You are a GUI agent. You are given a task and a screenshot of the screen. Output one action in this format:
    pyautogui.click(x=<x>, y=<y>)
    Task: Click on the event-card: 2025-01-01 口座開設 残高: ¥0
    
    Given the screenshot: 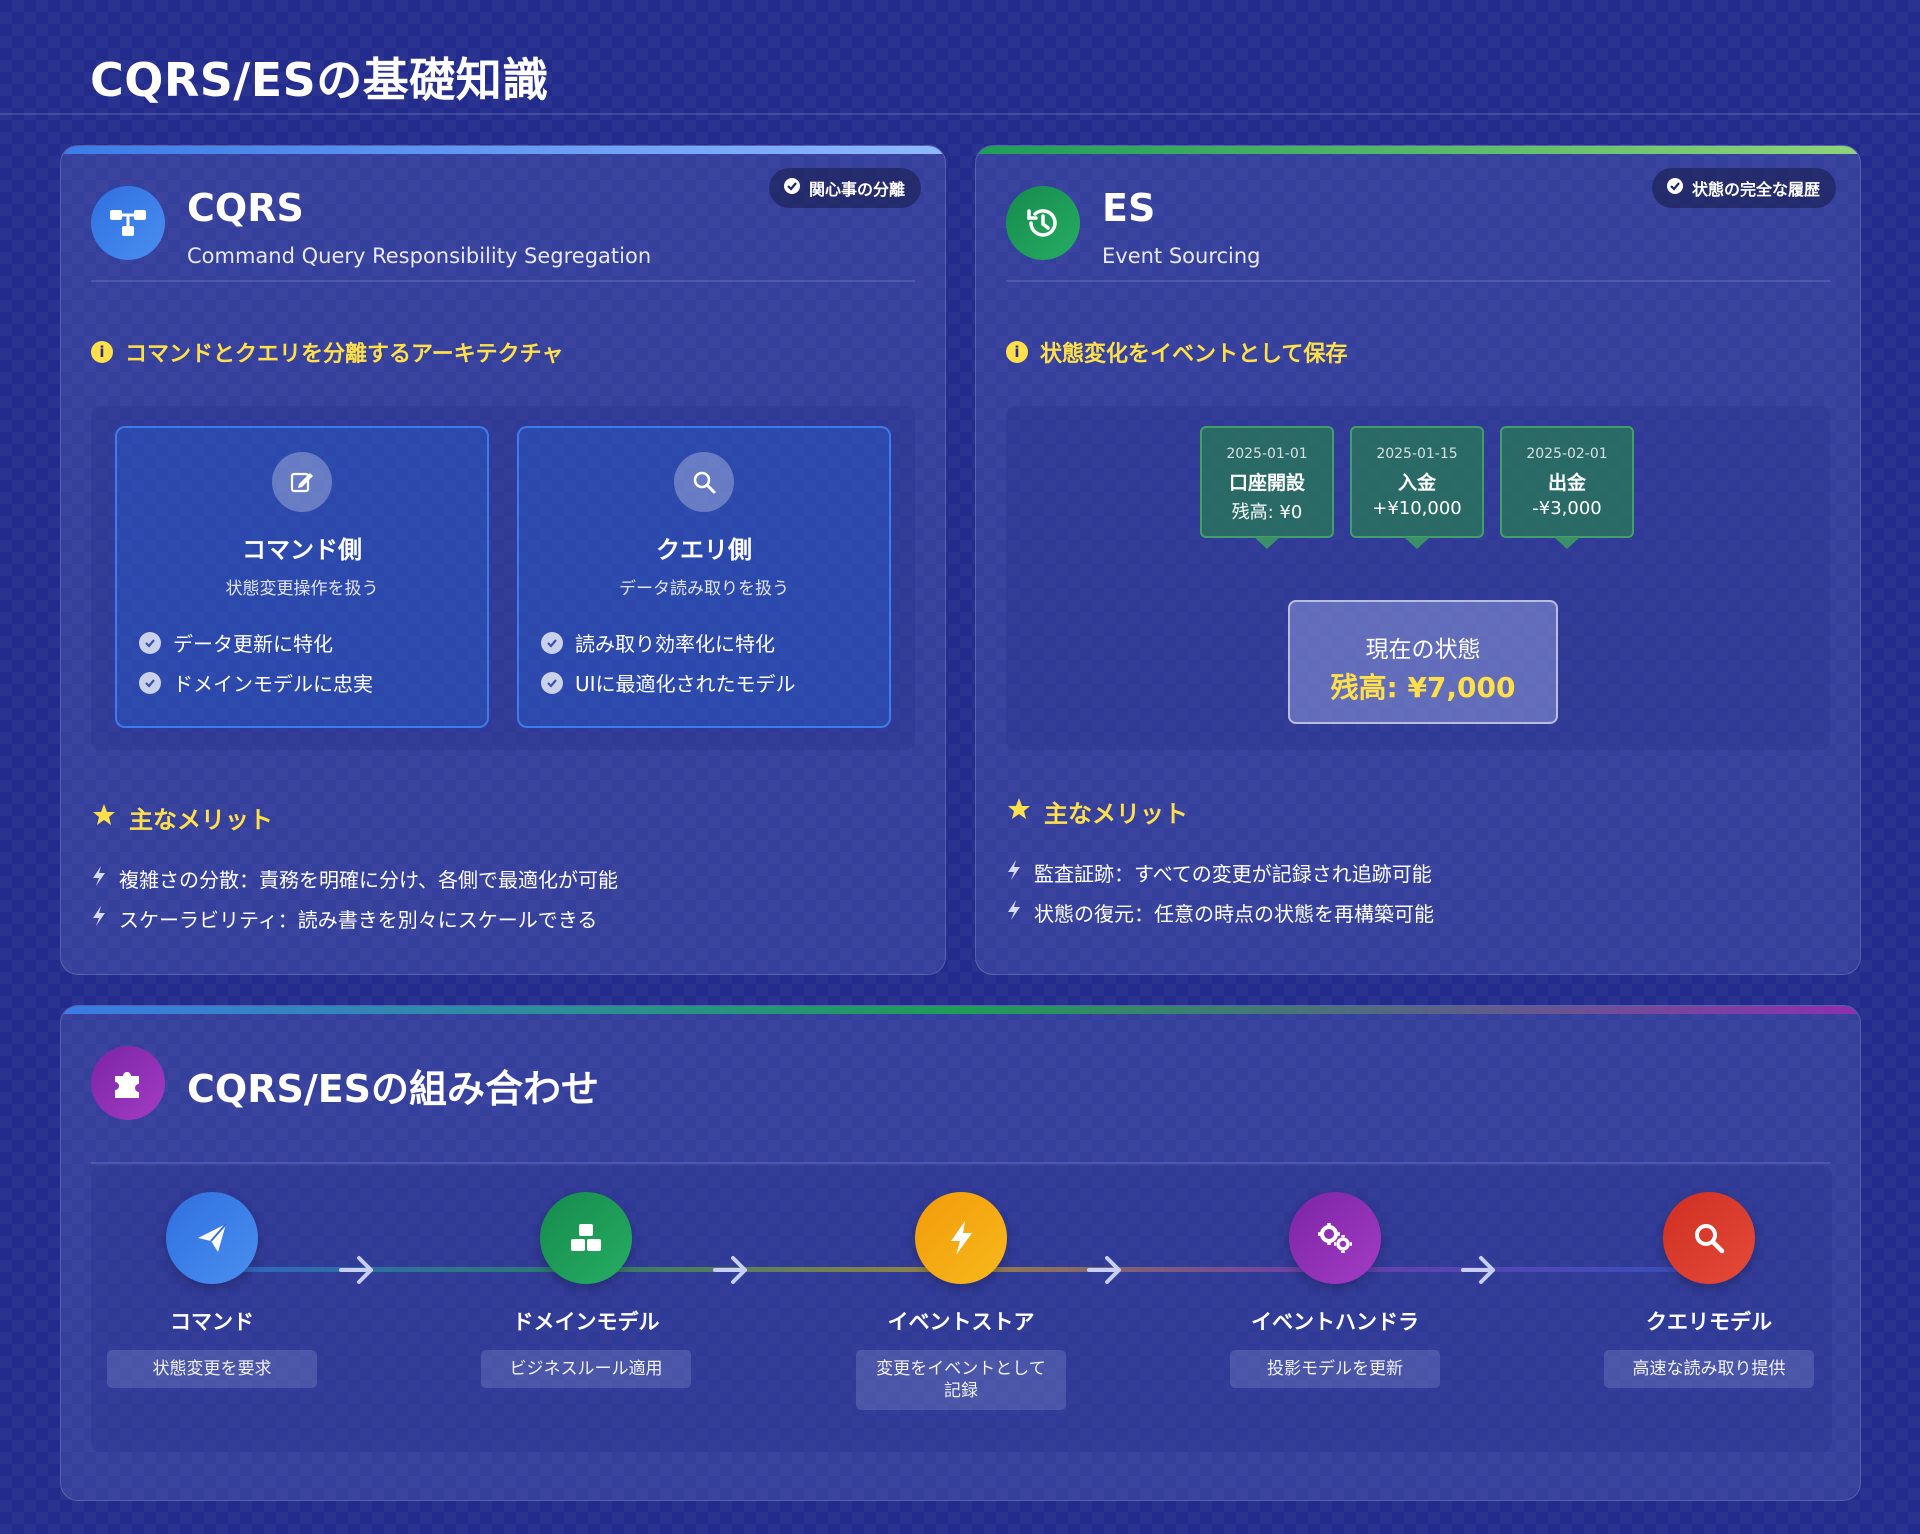 What is the action you would take?
    pyautogui.click(x=1267, y=487)
    